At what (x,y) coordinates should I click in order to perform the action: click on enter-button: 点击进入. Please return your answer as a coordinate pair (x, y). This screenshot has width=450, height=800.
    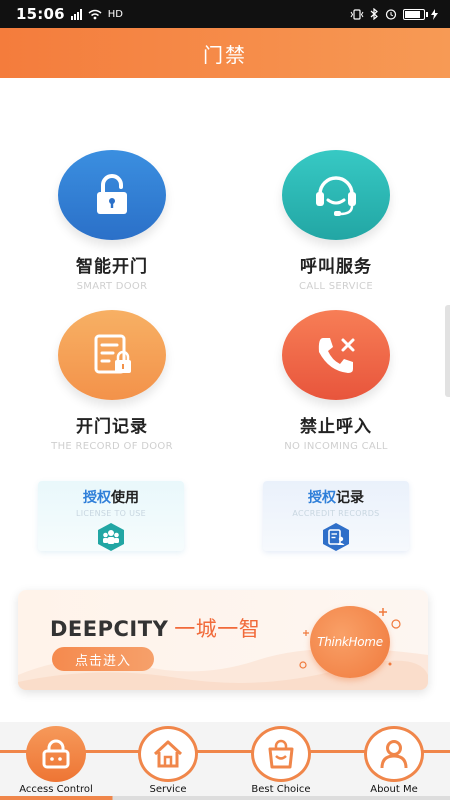
    Looking at the image, I should click on (103, 659).